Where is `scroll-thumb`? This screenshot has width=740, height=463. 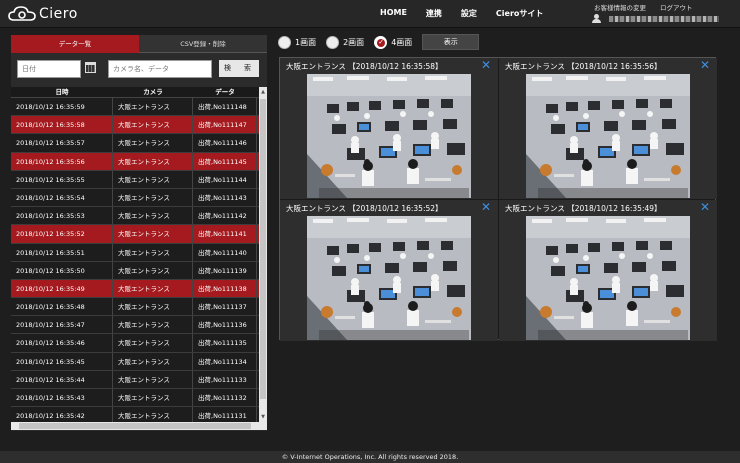 scroll-thumb is located at coordinates (263, 249).